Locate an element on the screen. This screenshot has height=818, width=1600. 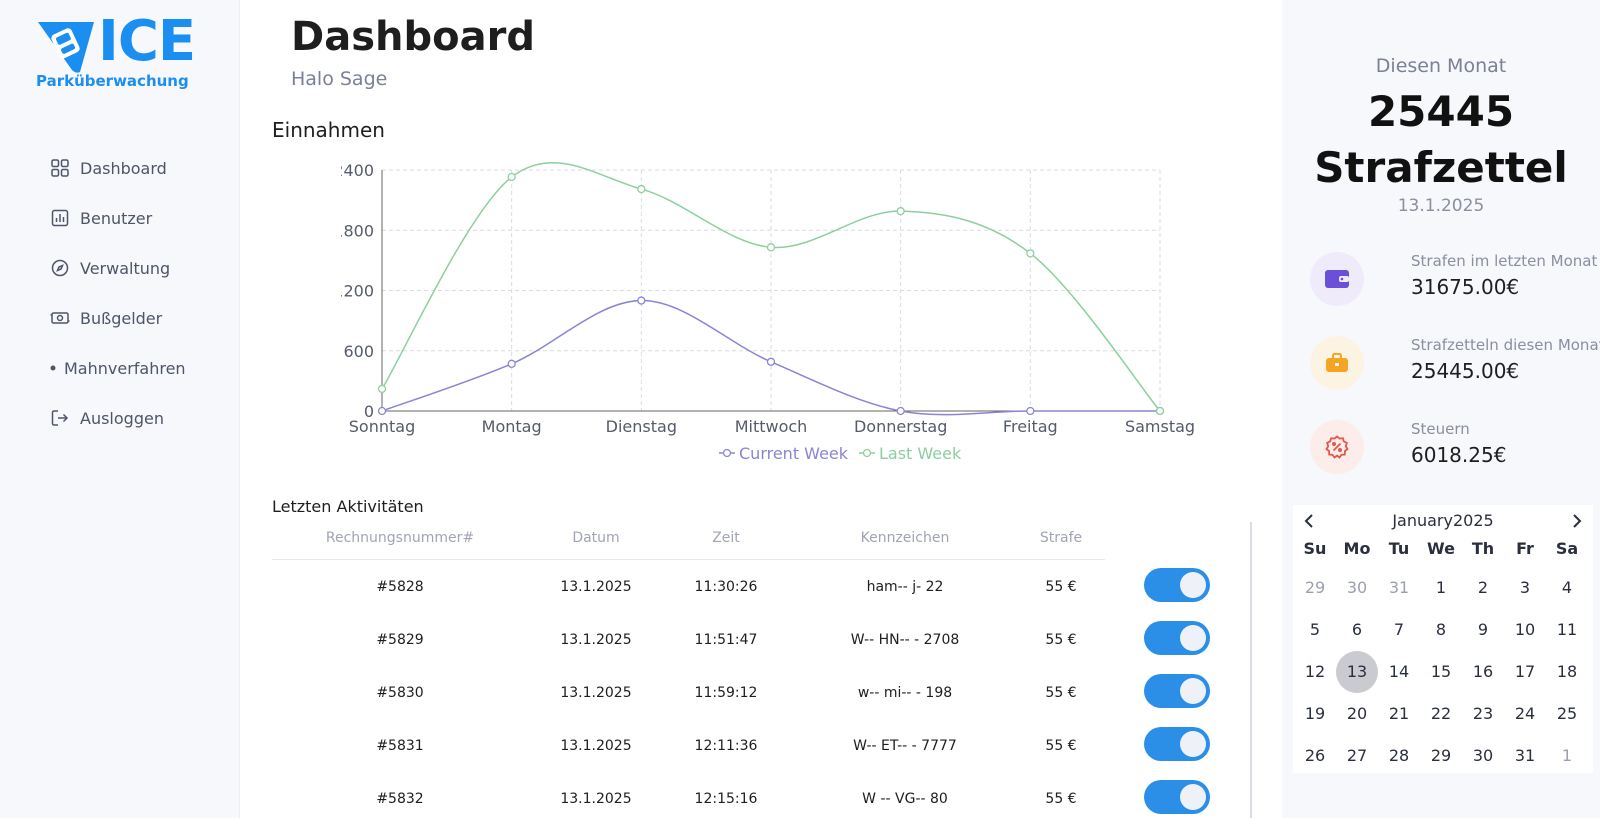
summary-unit: Strafzettel is located at coordinates (1441, 167).